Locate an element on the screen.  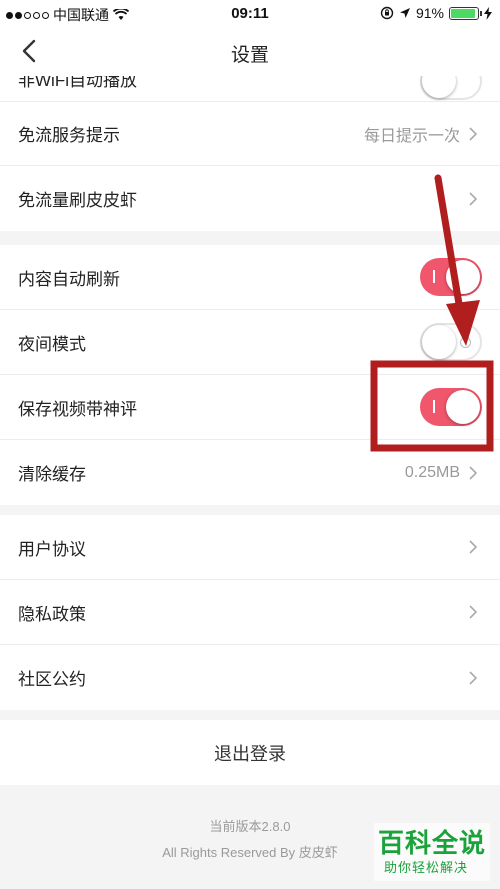
night-mode-toggle is located at coordinates (451, 342).